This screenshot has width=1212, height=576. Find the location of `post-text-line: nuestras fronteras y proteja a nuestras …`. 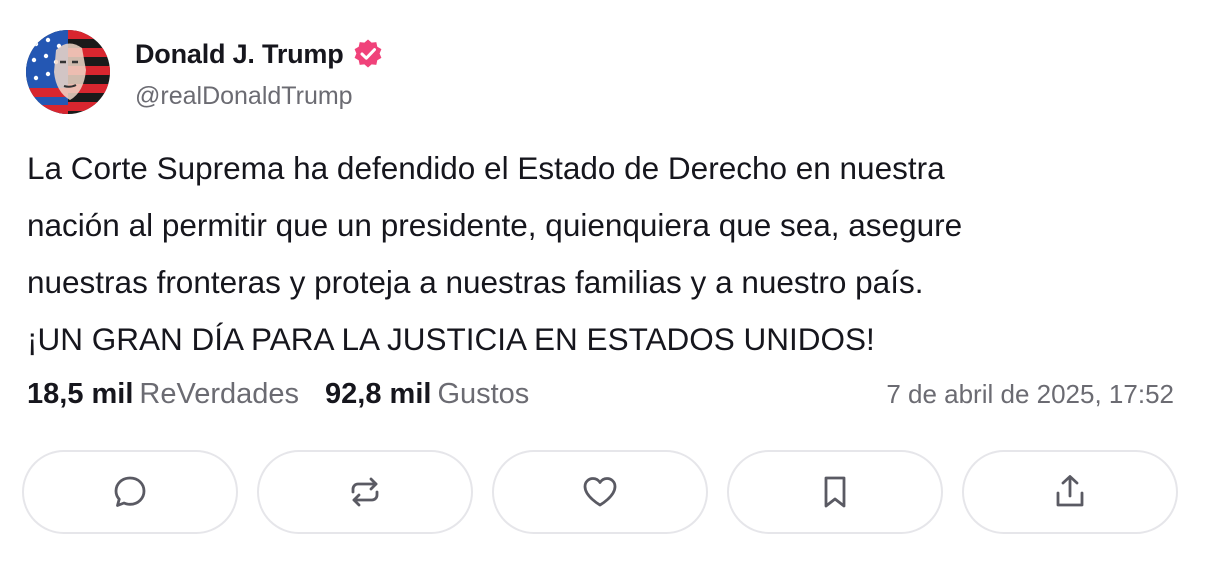

post-text-line: nuestras fronteras y proteja a nuestras … is located at coordinates (475, 282).